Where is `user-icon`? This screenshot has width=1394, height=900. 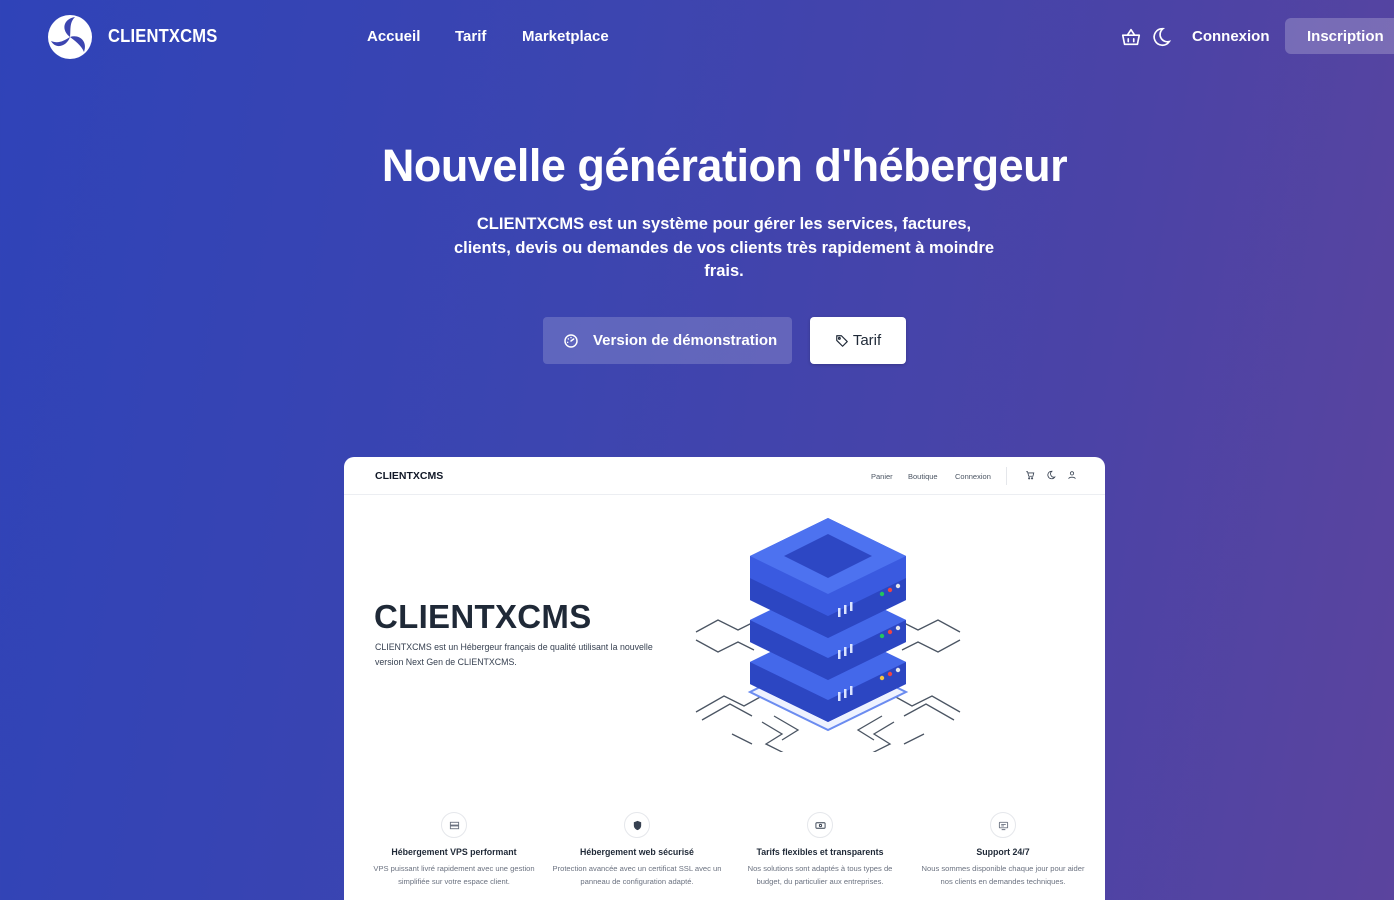
user-icon is located at coordinates (1072, 475).